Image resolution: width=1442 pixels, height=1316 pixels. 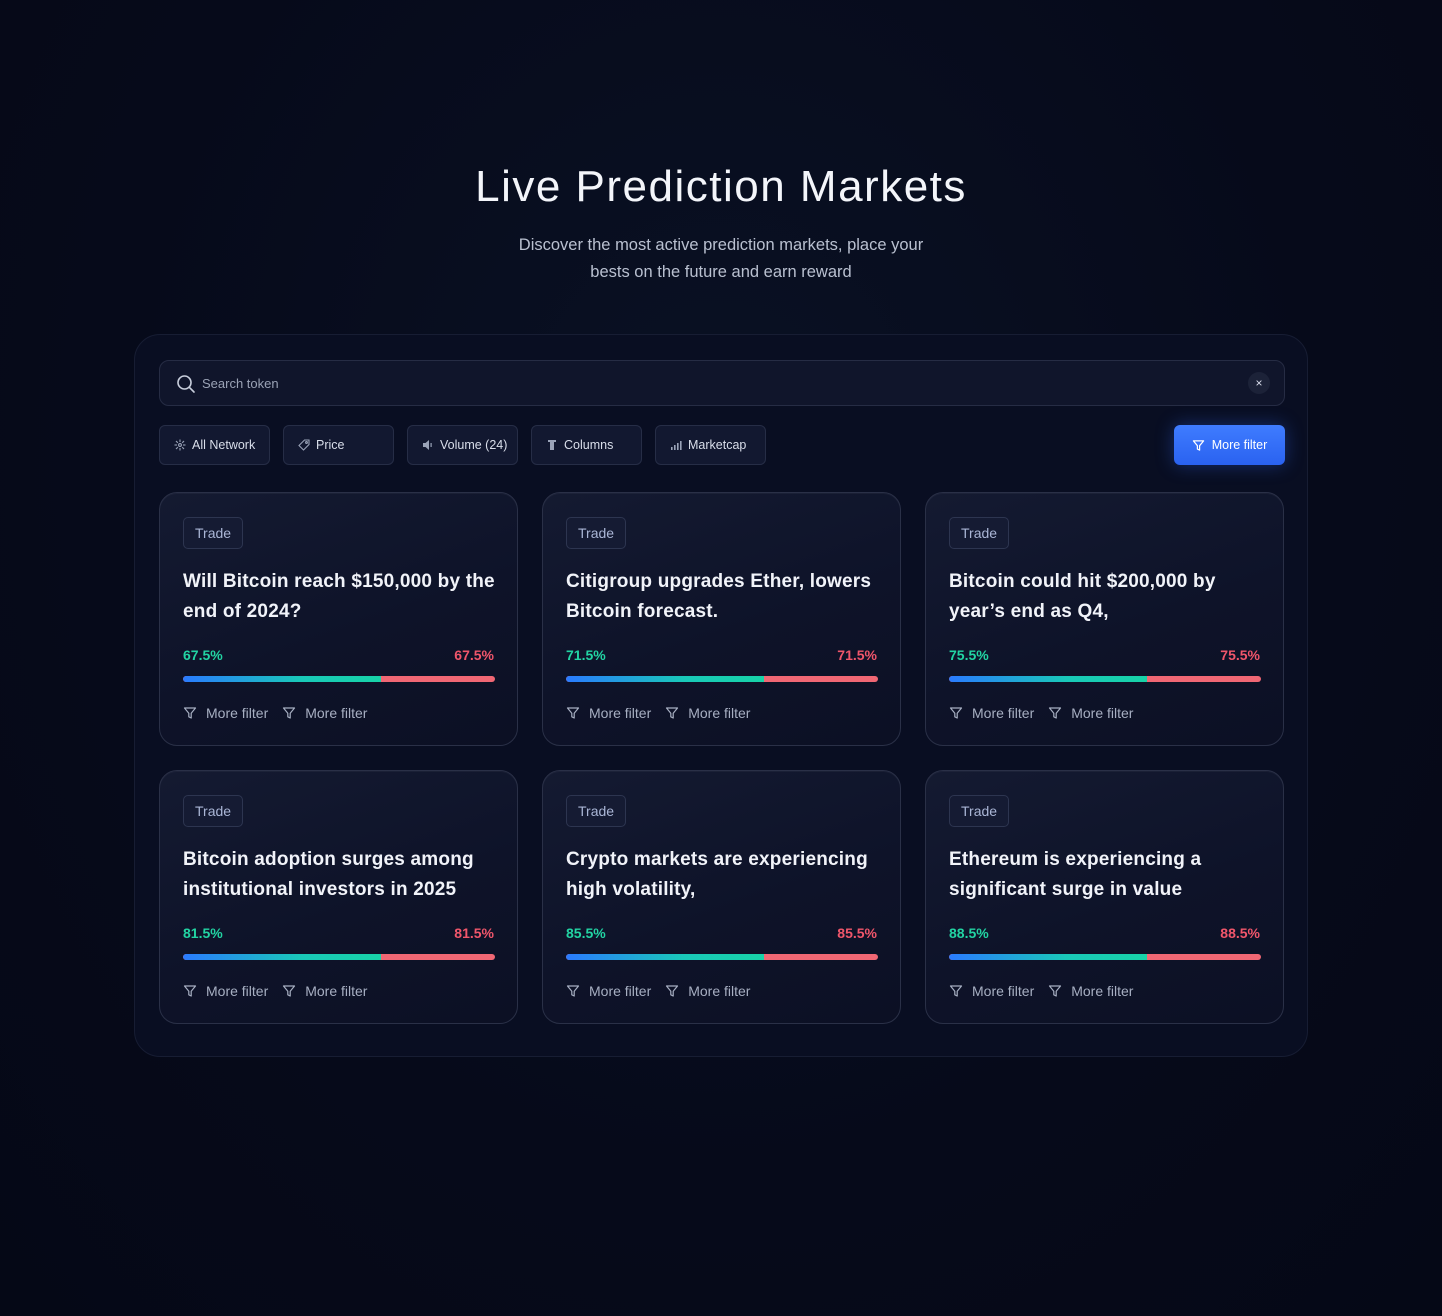 I want to click on yes-percentage: 71.5%, so click(x=586, y=655).